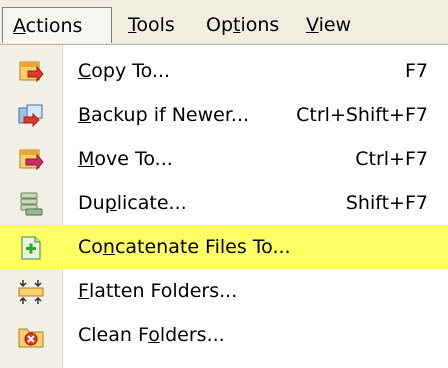 The width and height of the screenshot is (448, 368). I want to click on copy-to-icon, so click(31, 72).